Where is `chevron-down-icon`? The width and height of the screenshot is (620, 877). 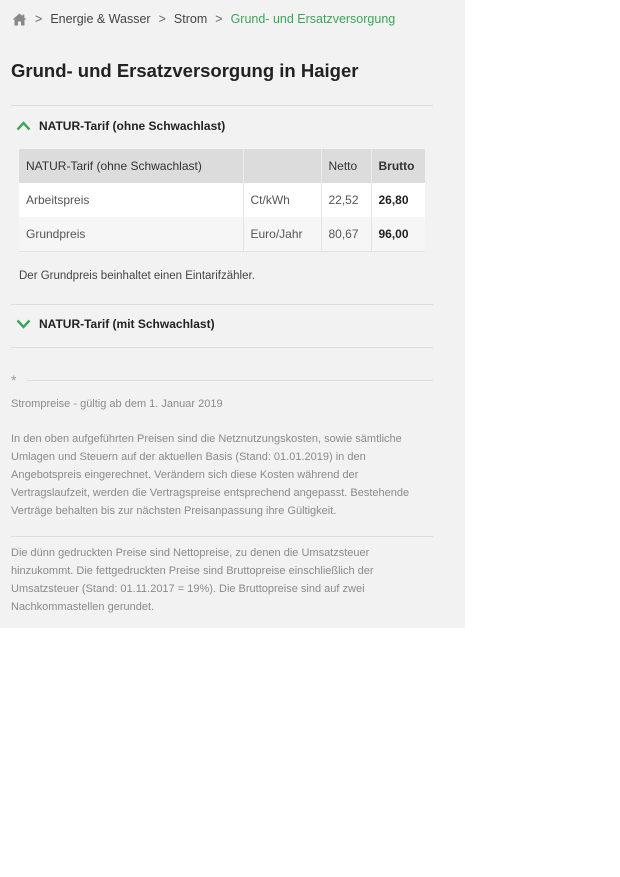 chevron-down-icon is located at coordinates (23, 324).